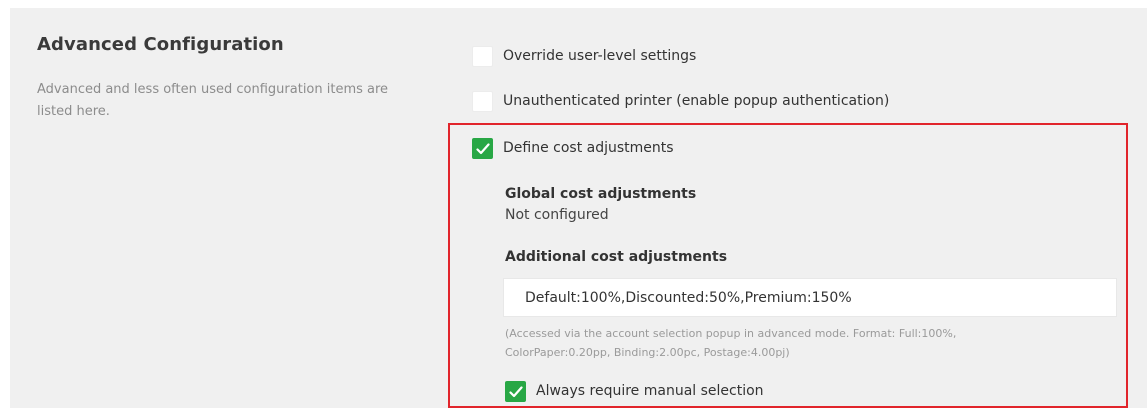 This screenshot has width=1147, height=408. What do you see at coordinates (599, 56) in the screenshot?
I see `override-user-level-label: Override user-level settings` at bounding box center [599, 56].